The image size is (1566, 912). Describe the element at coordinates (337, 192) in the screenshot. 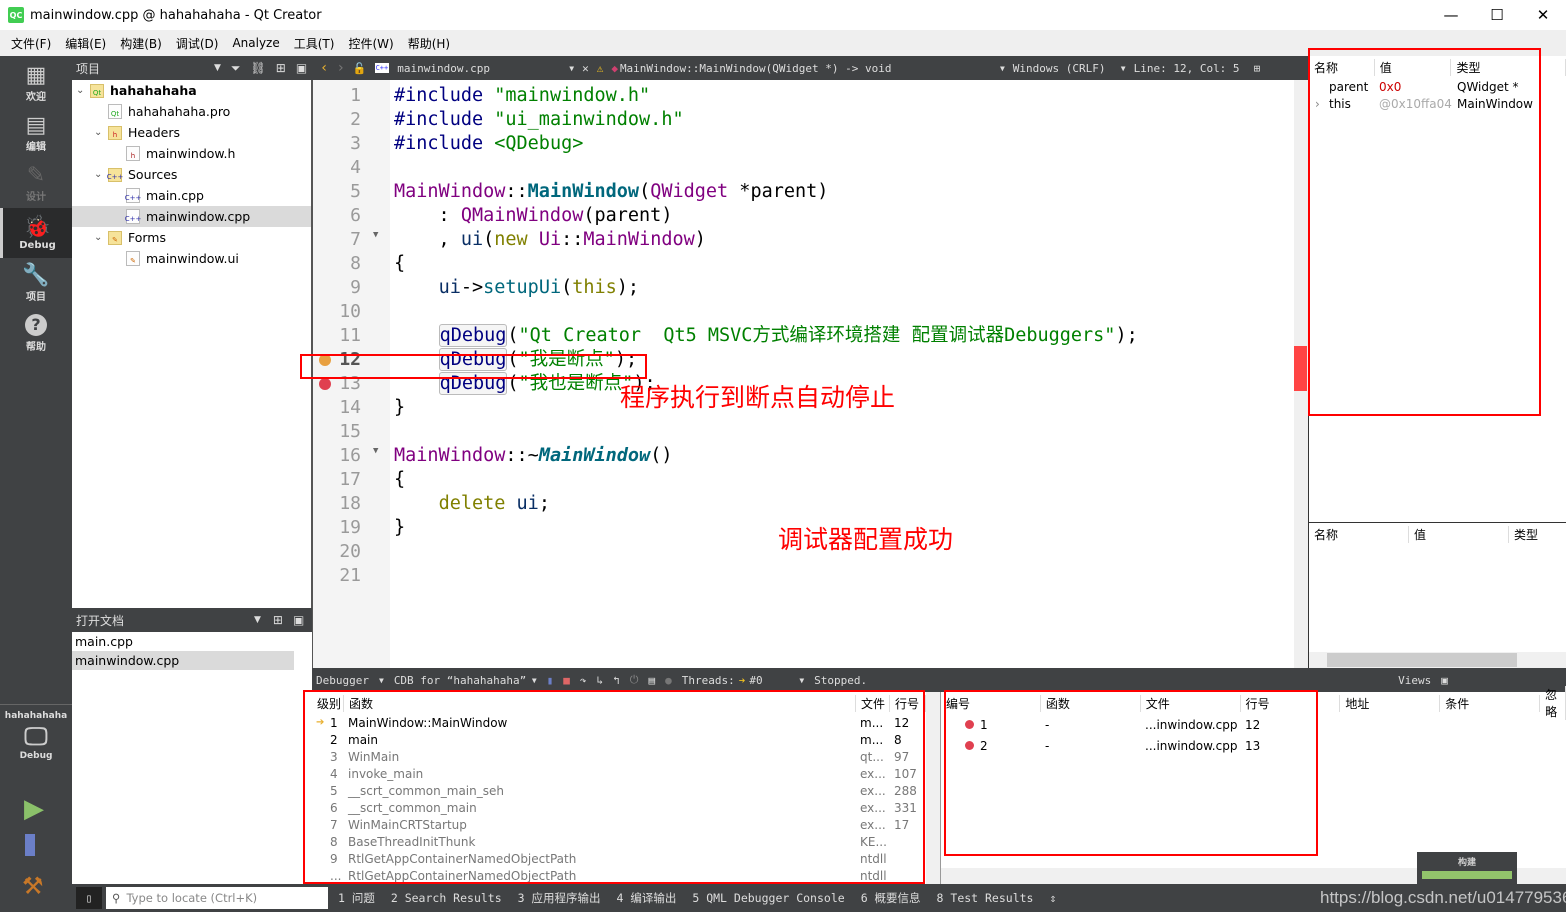

I see `line-number: 5` at that location.